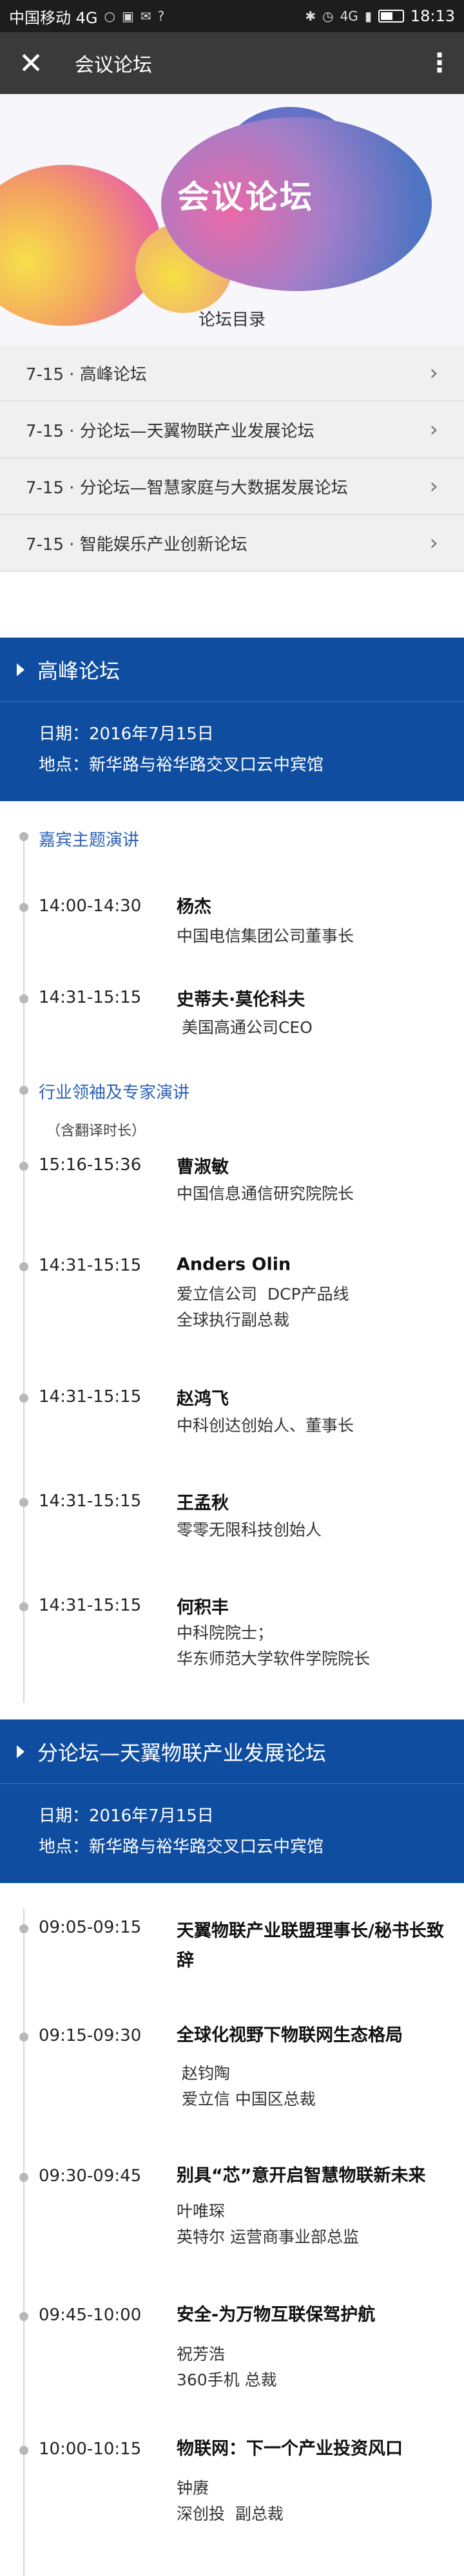 The width and height of the screenshot is (464, 2576). I want to click on talk-time: 09:05-09:15, so click(91, 1927).